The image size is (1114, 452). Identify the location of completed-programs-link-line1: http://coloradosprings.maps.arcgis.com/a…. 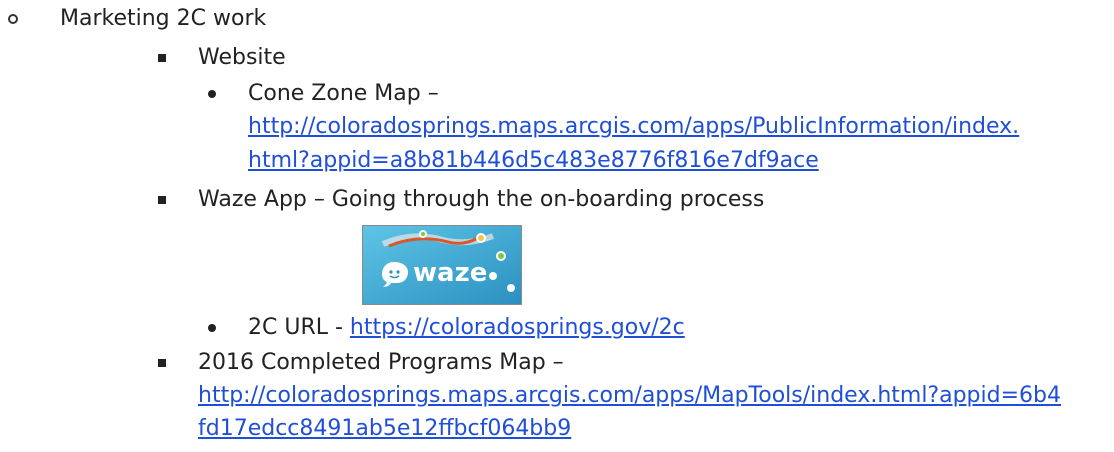
(629, 395).